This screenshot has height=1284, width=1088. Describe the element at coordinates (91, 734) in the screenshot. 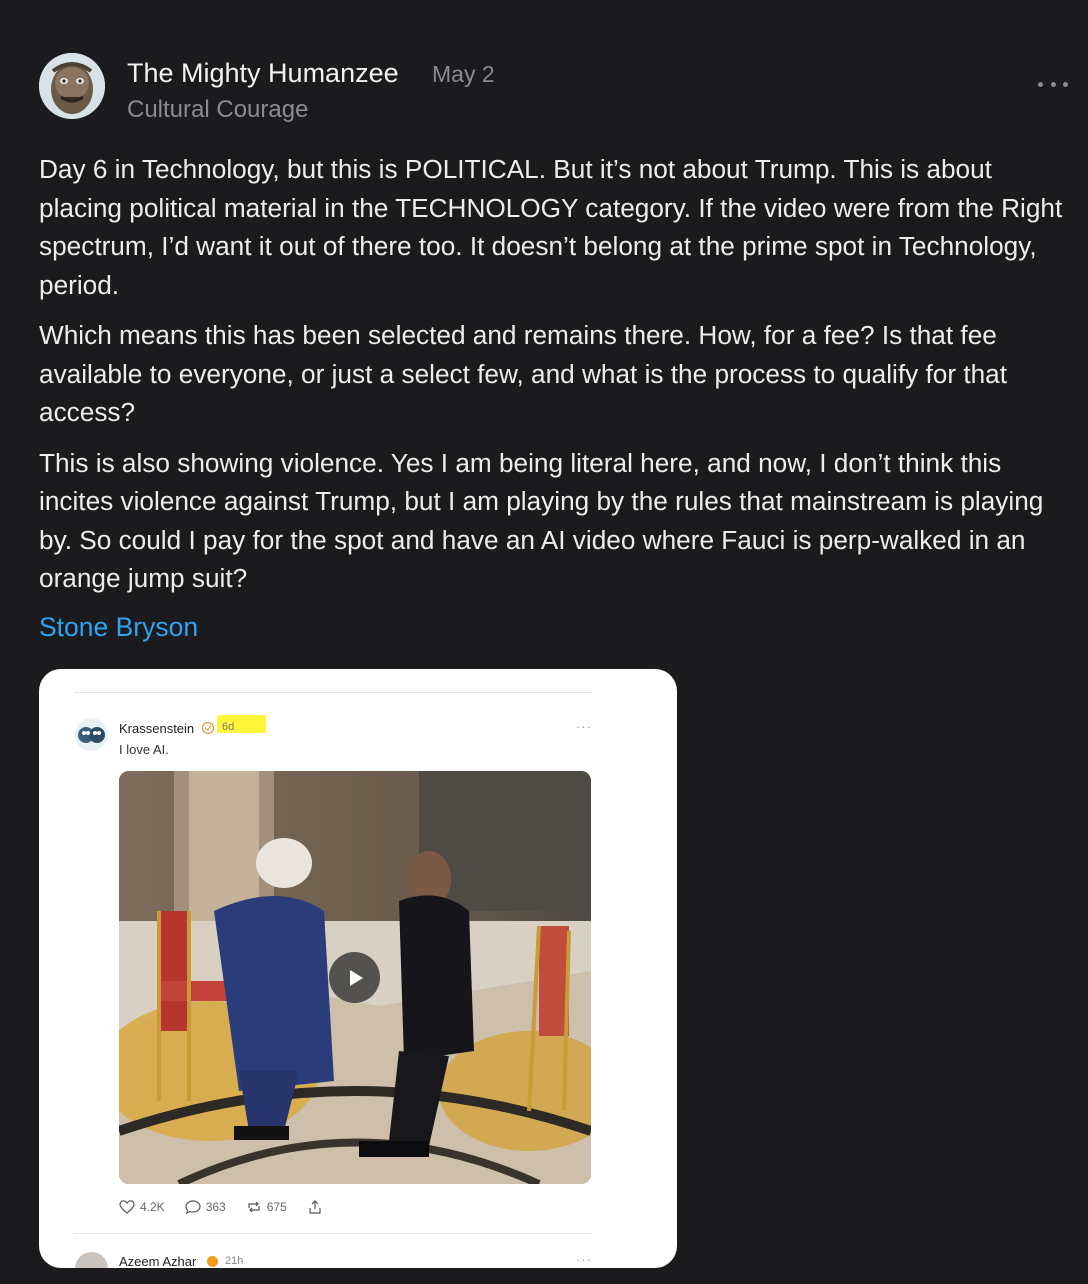

I see `tweet-author-avatar` at that location.